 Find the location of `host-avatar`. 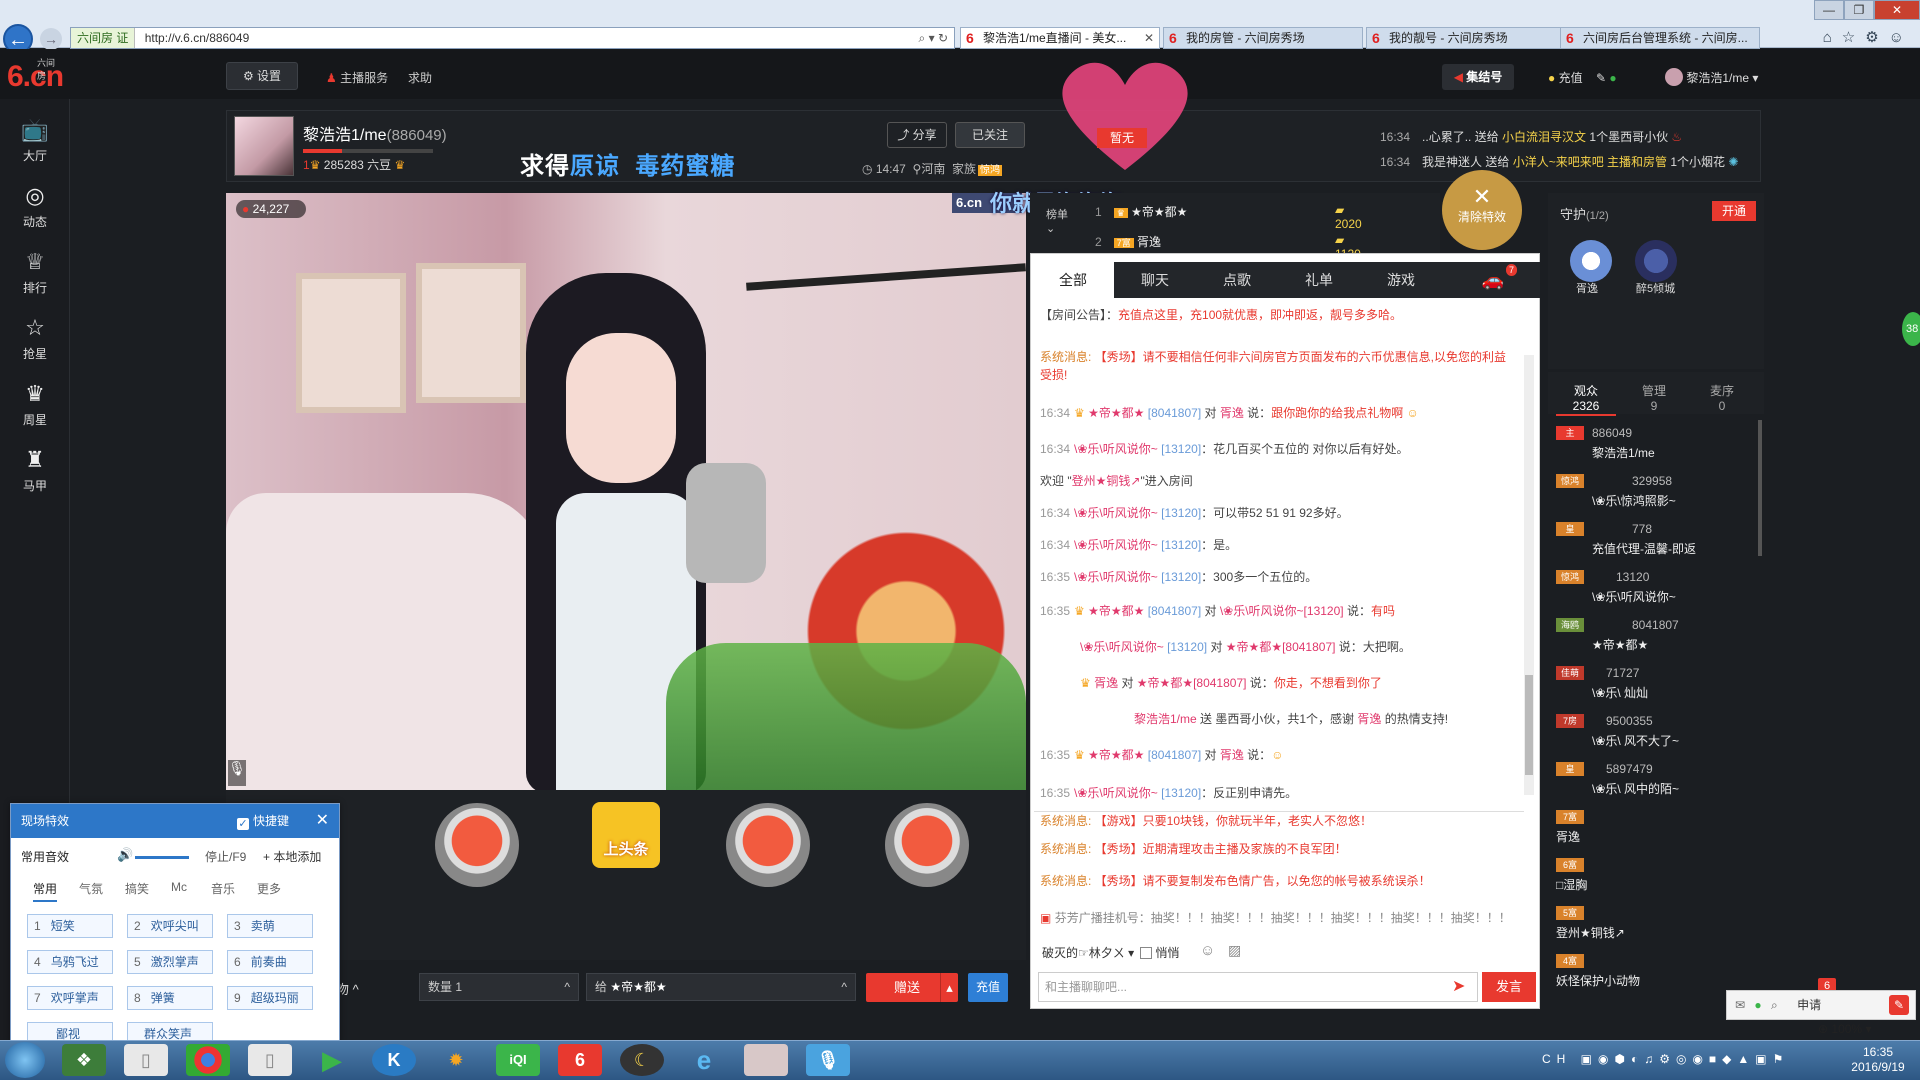

host-avatar is located at coordinates (264, 146).